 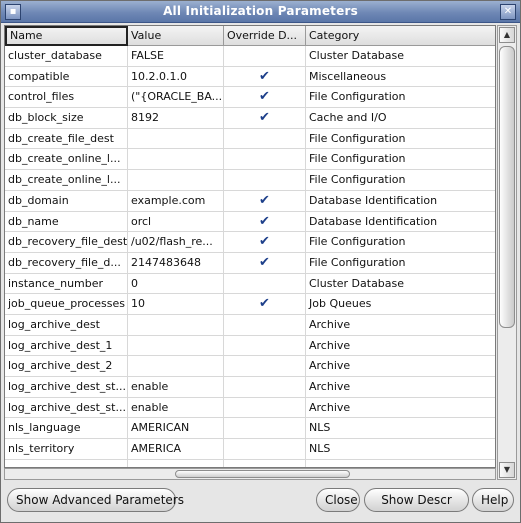 I want to click on table-row: compatible 10.2.0.1.0 ✔ Miscellaneous, so click(x=250, y=77).